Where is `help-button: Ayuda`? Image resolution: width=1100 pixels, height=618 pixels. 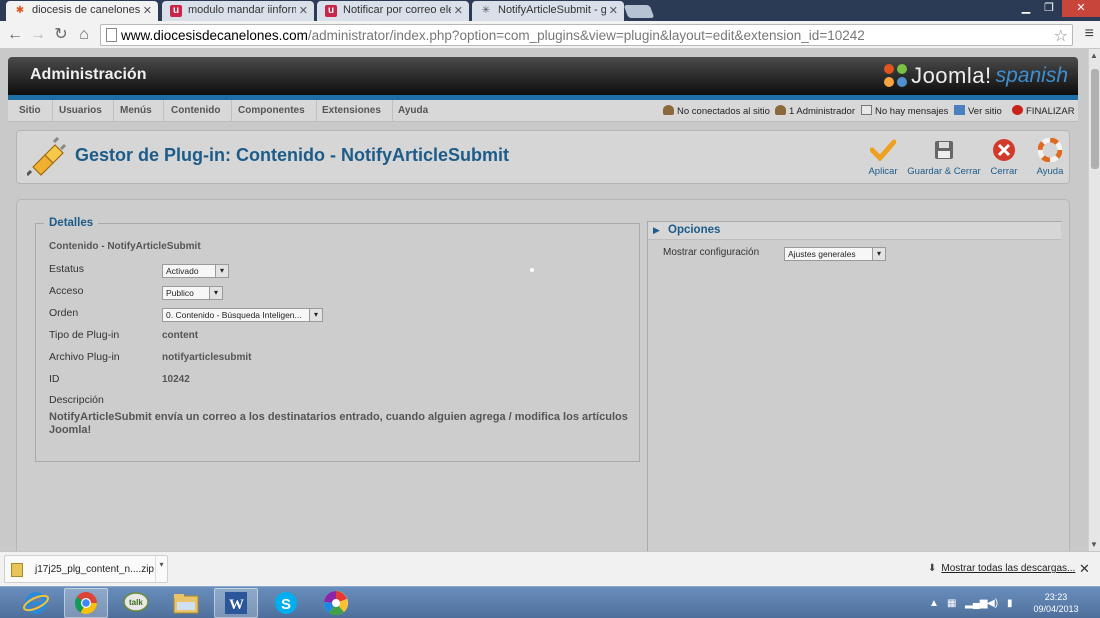 help-button: Ayuda is located at coordinates (1050, 157).